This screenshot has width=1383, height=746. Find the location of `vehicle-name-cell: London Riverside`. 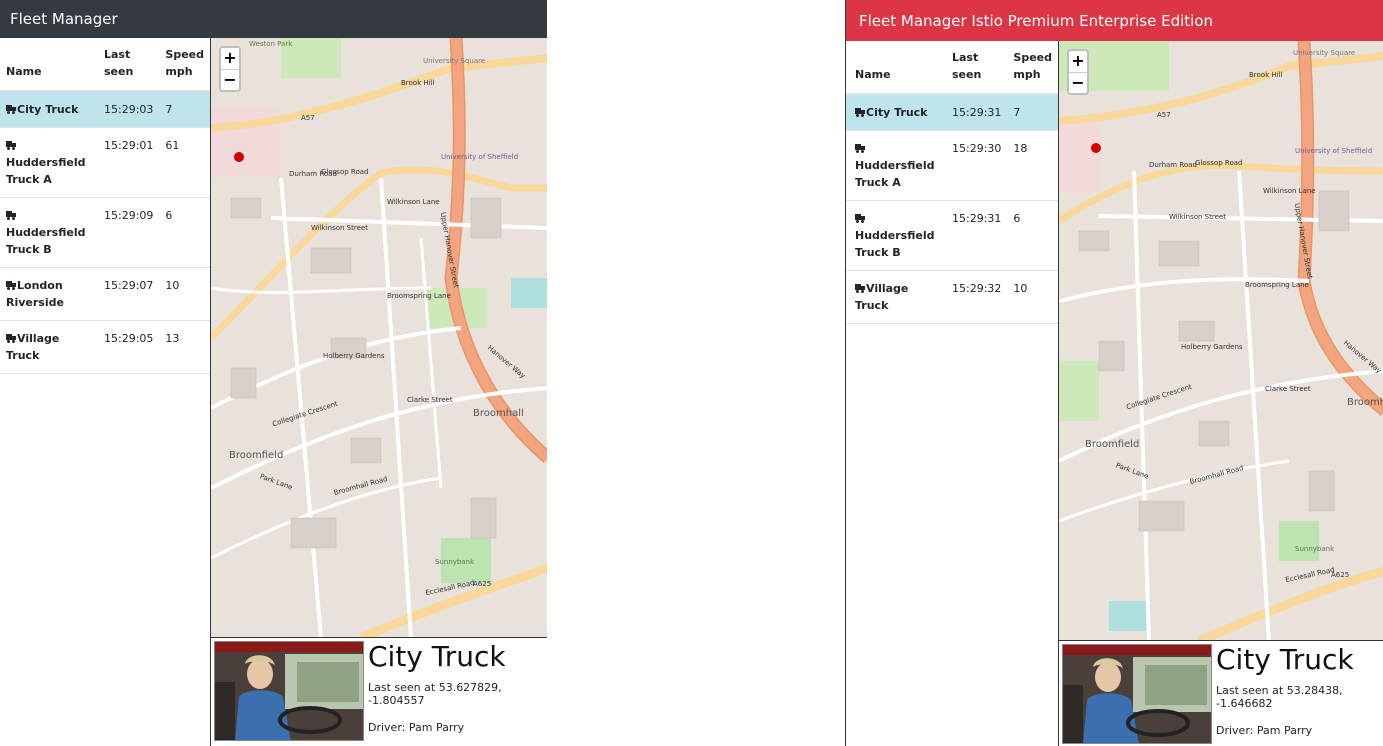

vehicle-name-cell: London Riverside is located at coordinates (49, 294).